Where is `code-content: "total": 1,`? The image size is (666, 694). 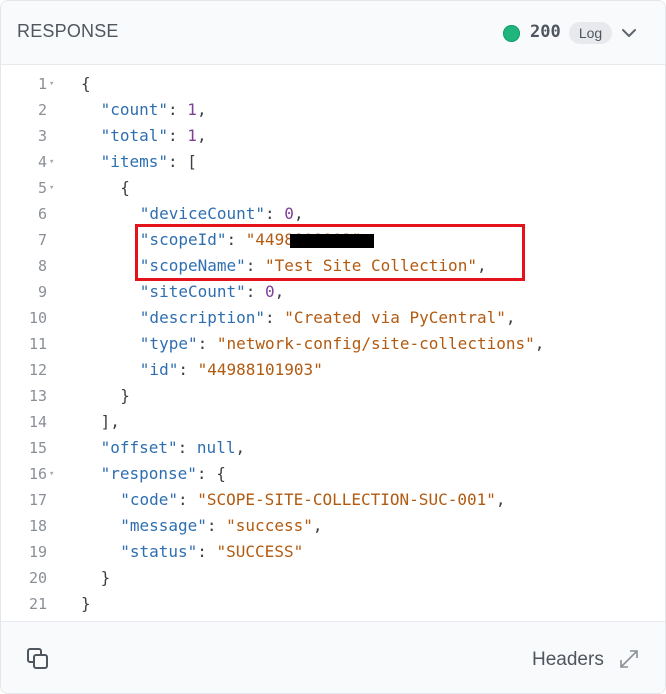 code-content: "total": 1, is located at coordinates (154, 136).